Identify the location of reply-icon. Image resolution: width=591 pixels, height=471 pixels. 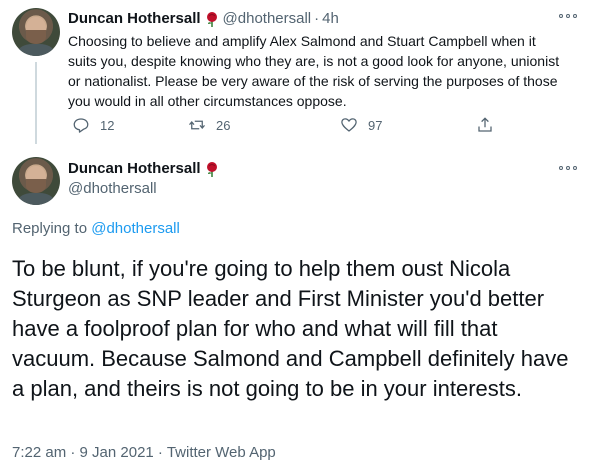
(81, 125).